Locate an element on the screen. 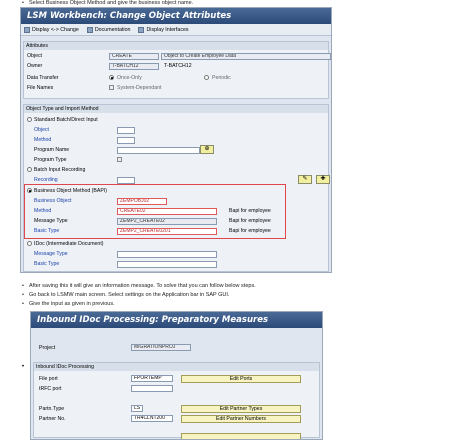  std-method-label: Method is located at coordinates (43, 140).